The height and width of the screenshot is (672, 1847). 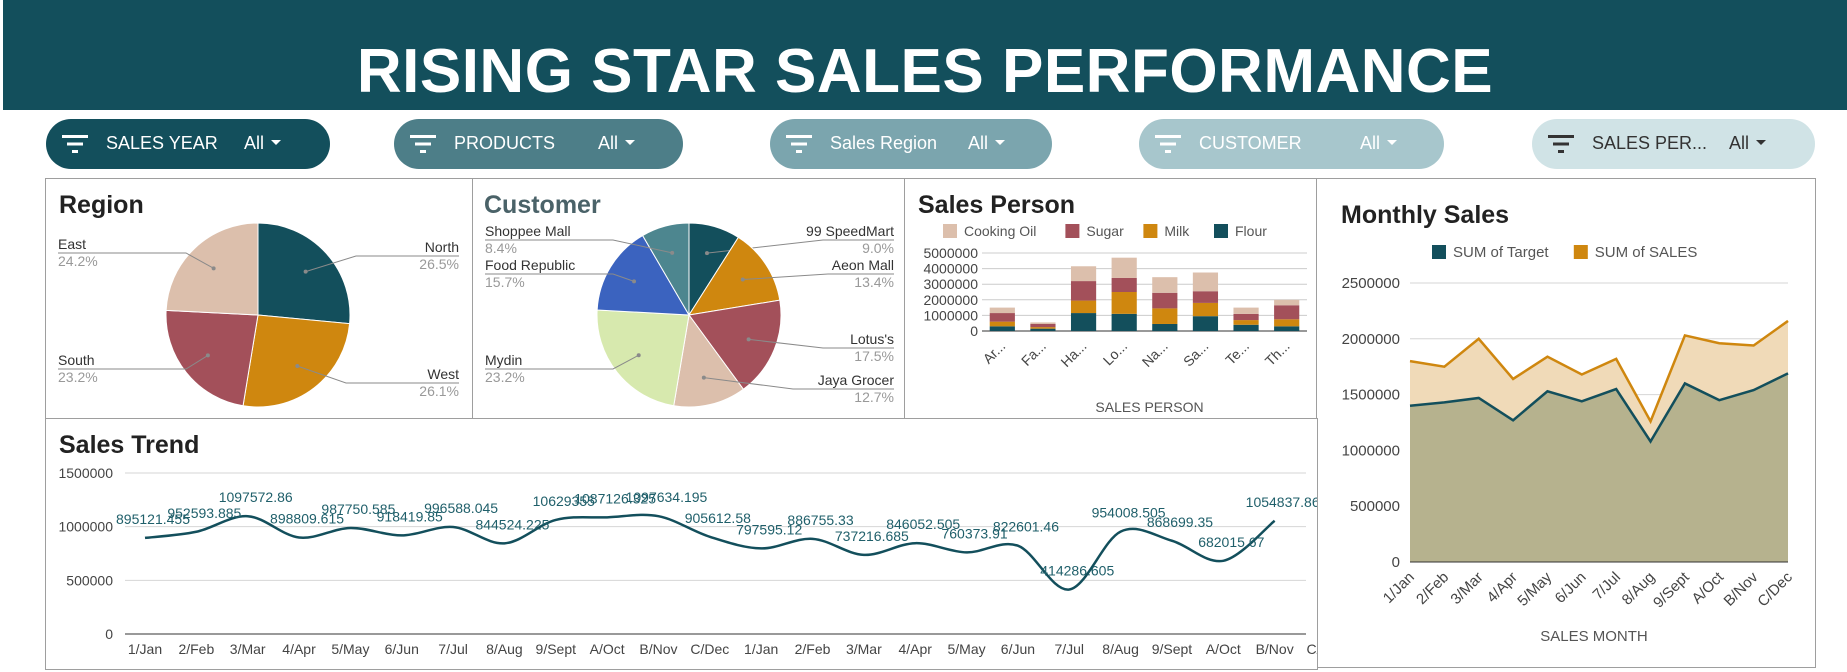 I want to click on filter-customer: CUSTOMER All, so click(x=1291, y=144).